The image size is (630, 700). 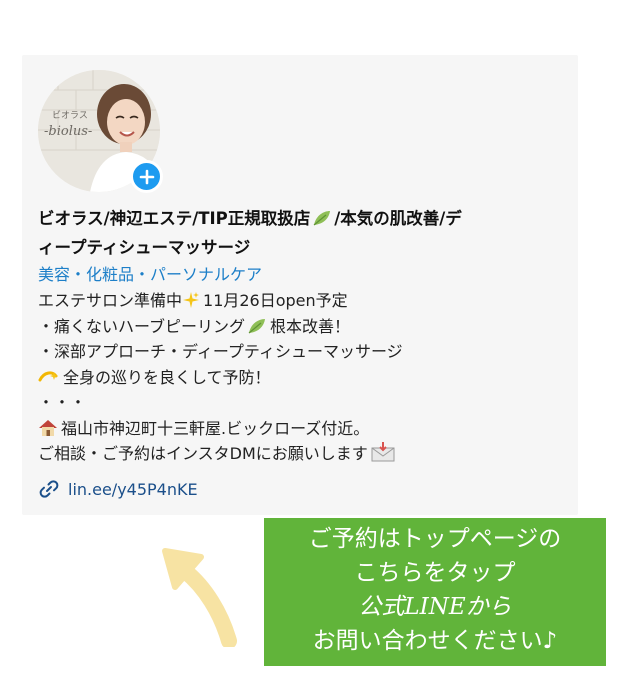 What do you see at coordinates (49, 489) in the screenshot?
I see `link-icon` at bounding box center [49, 489].